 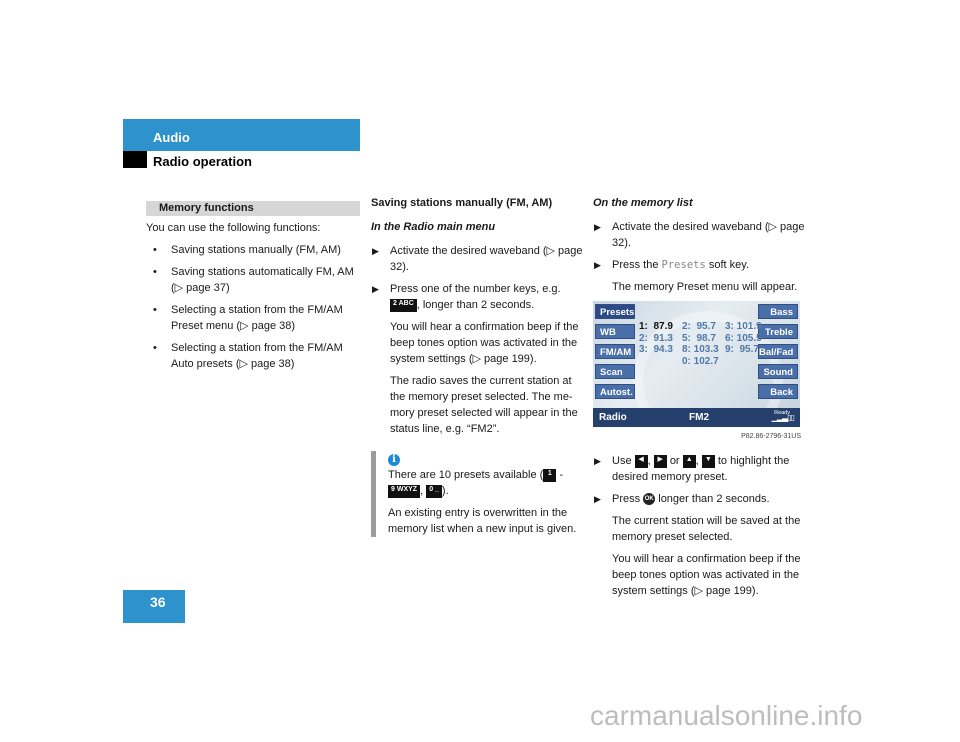 I want to click on saving-manually-heading: Saving stations manually (FM, AM), so click(x=462, y=203).